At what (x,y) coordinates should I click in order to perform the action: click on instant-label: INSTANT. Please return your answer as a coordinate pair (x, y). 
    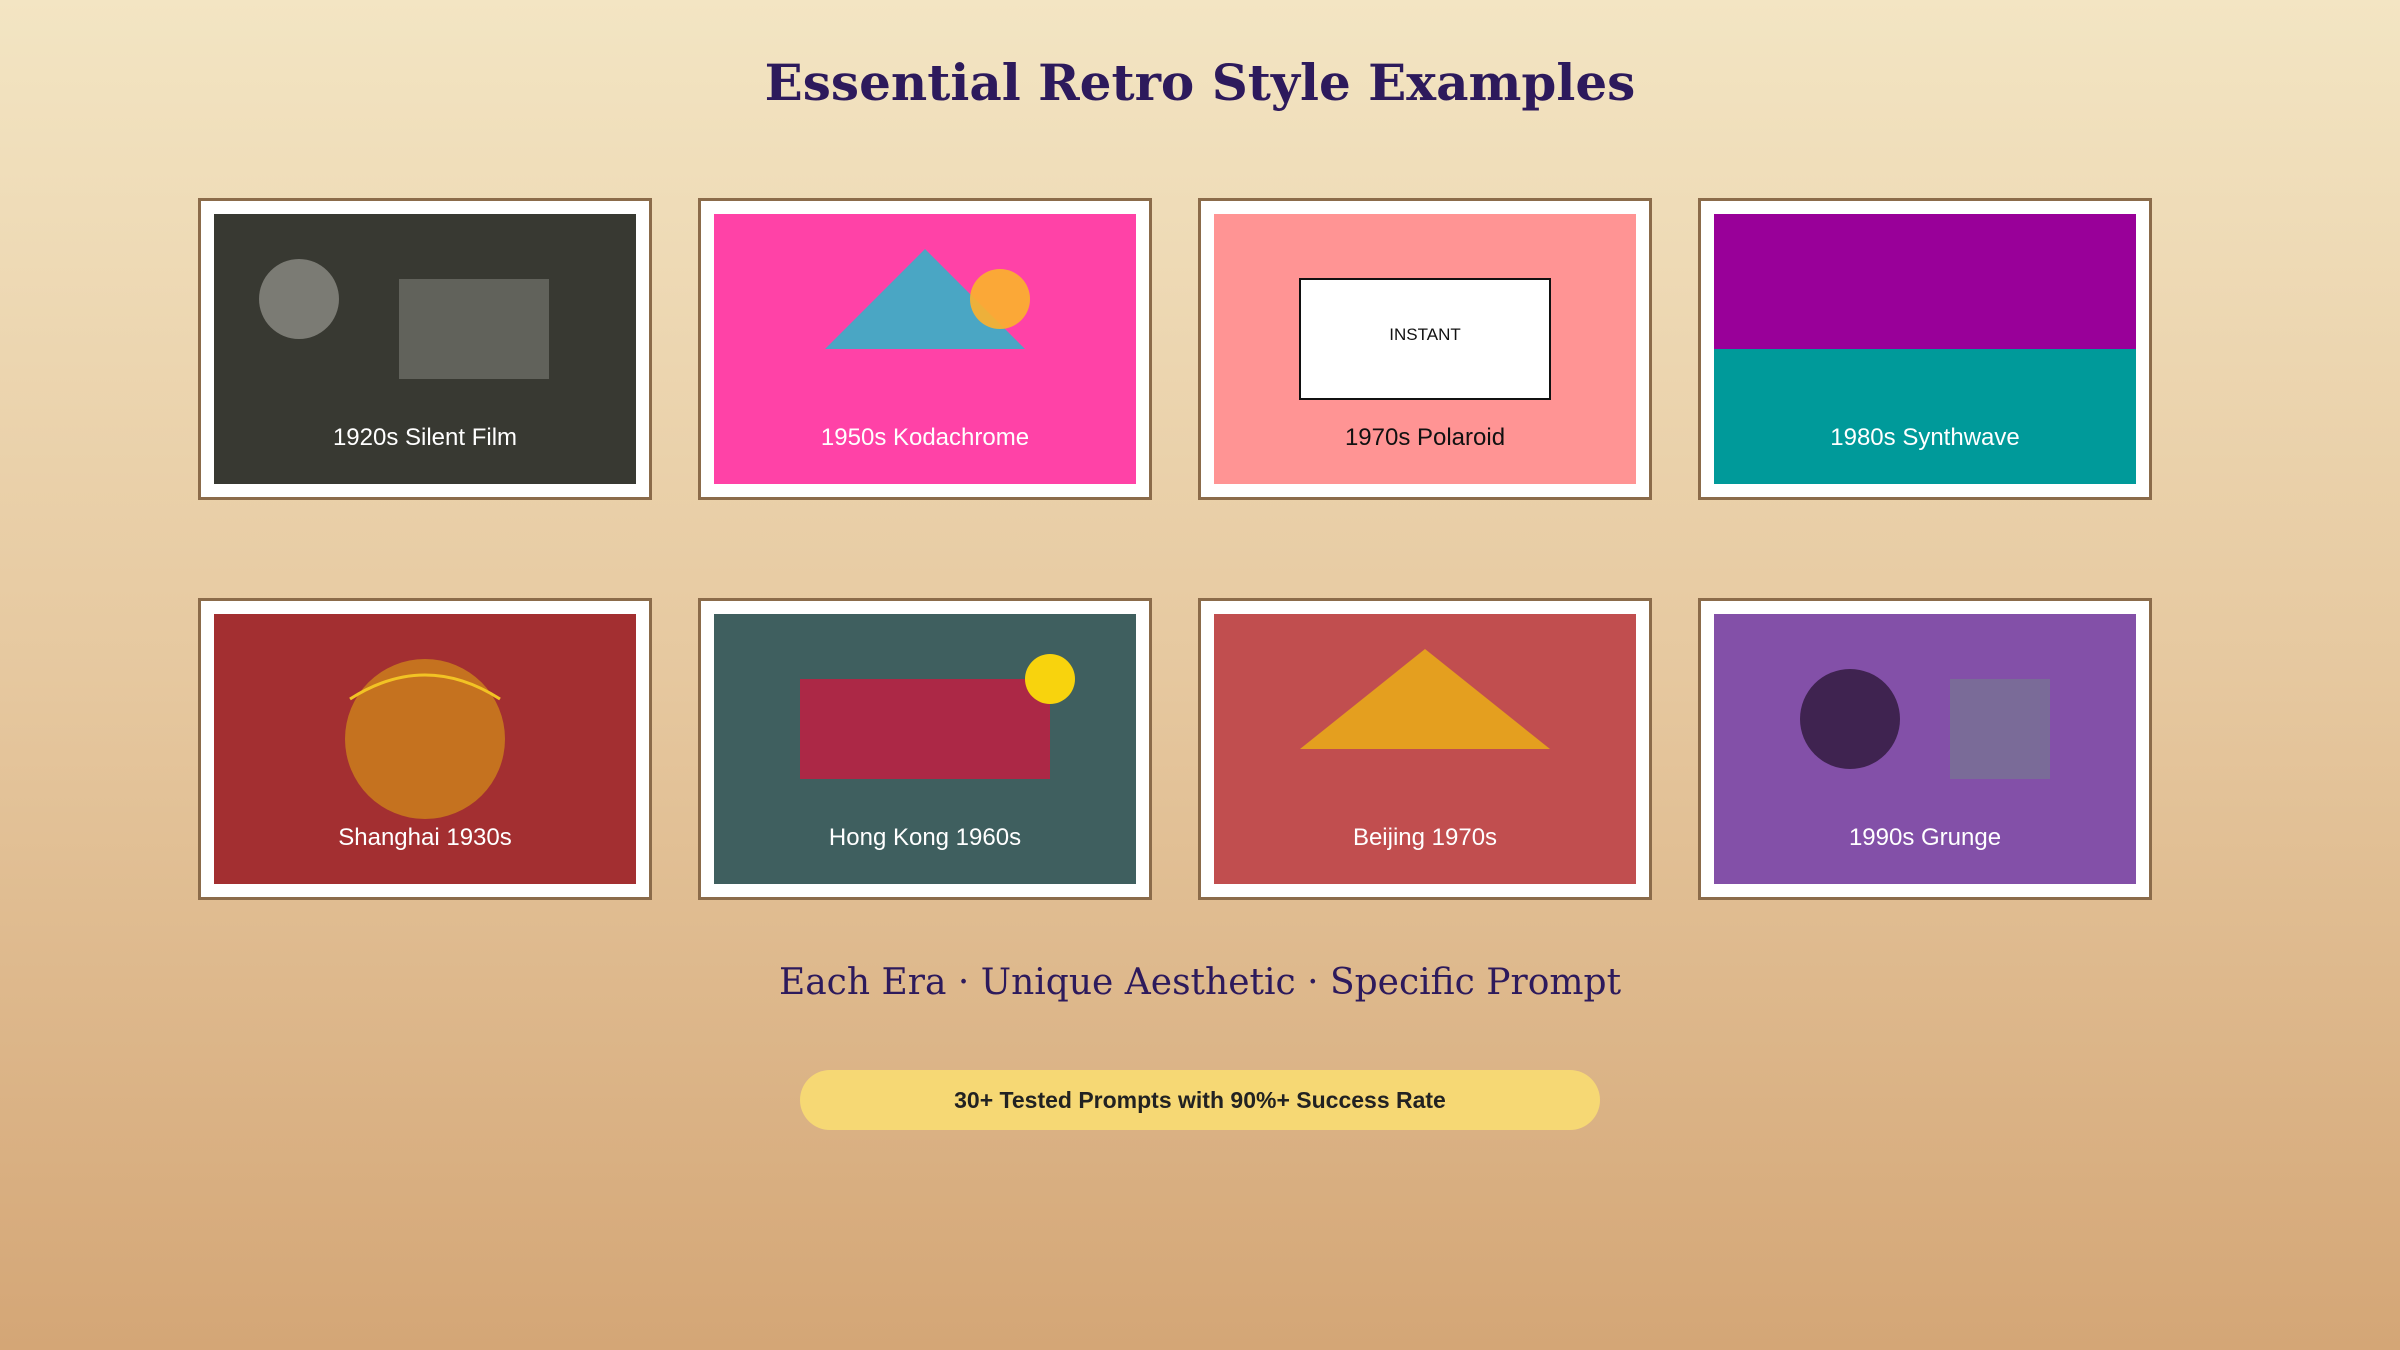
    Looking at the image, I should click on (1424, 334).